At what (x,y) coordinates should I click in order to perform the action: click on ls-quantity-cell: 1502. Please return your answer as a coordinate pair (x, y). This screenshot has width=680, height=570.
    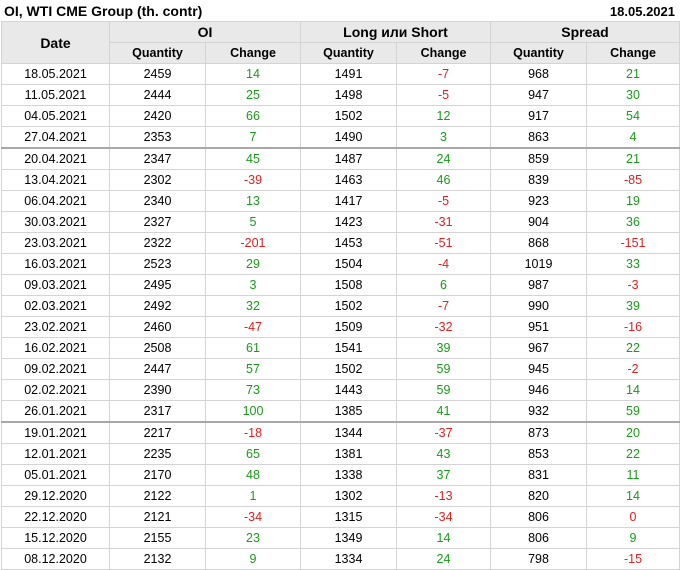
    Looking at the image, I should click on (348, 116).